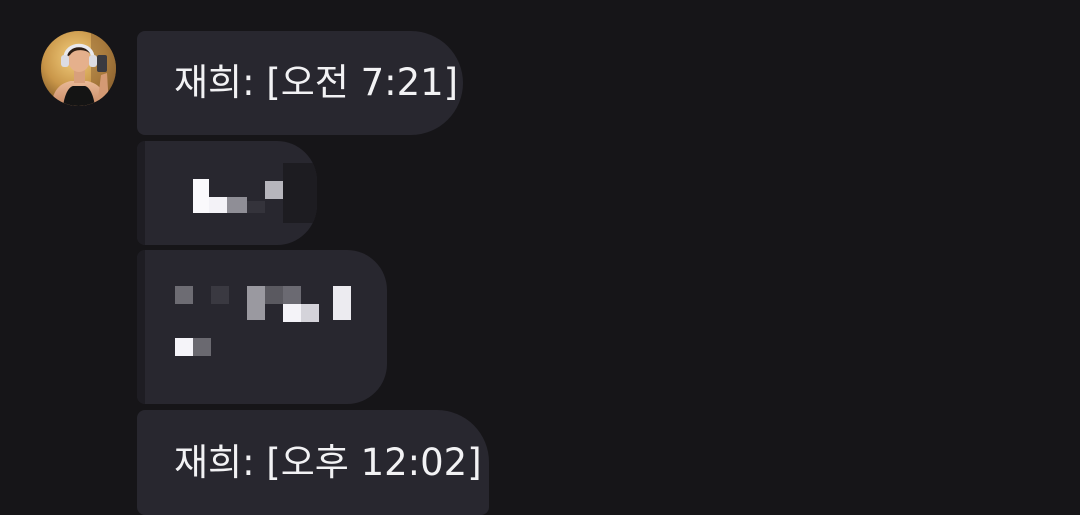 This screenshot has width=1080, height=515. I want to click on message-bubble: 재희: [오후 12:02], so click(313, 462).